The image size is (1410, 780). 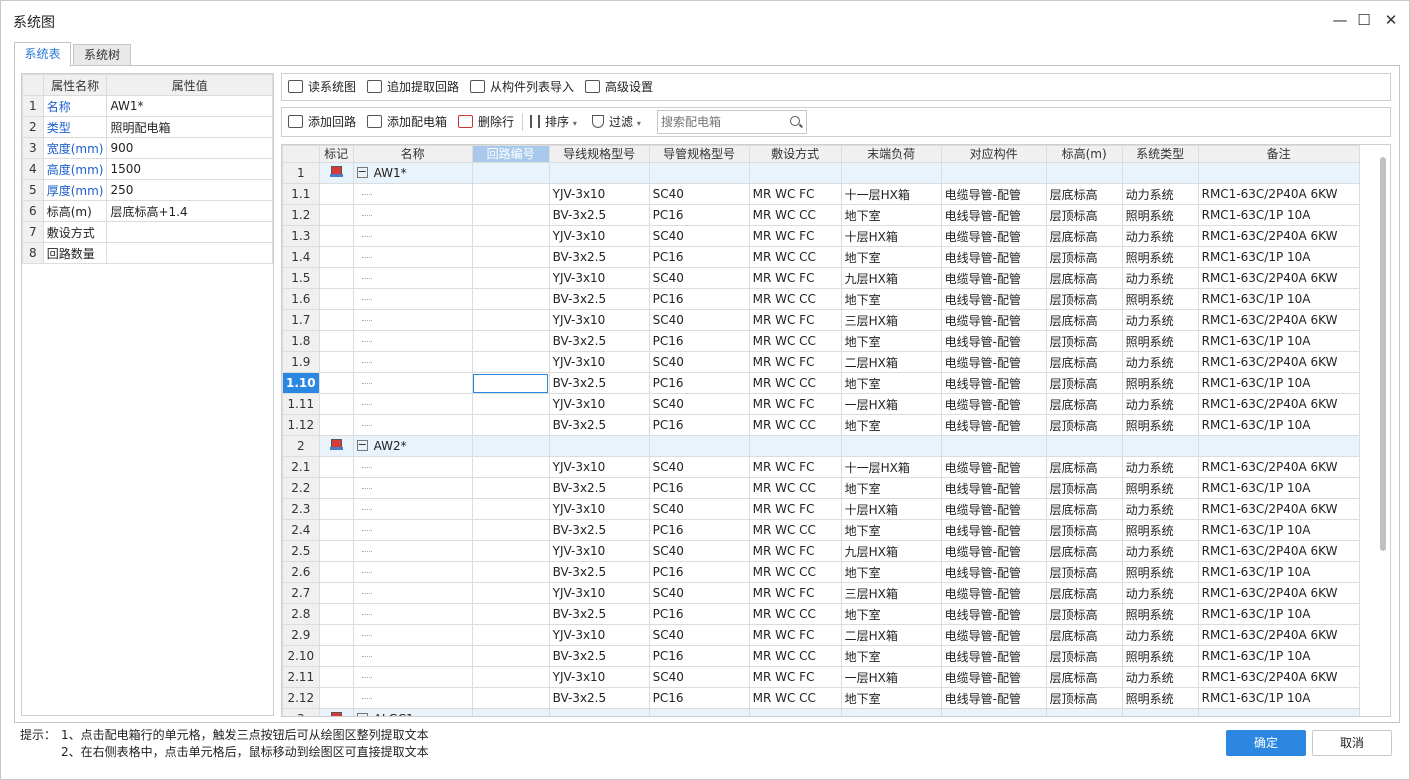 I want to click on column-header-laying-method: 敷设方式, so click(x=795, y=154).